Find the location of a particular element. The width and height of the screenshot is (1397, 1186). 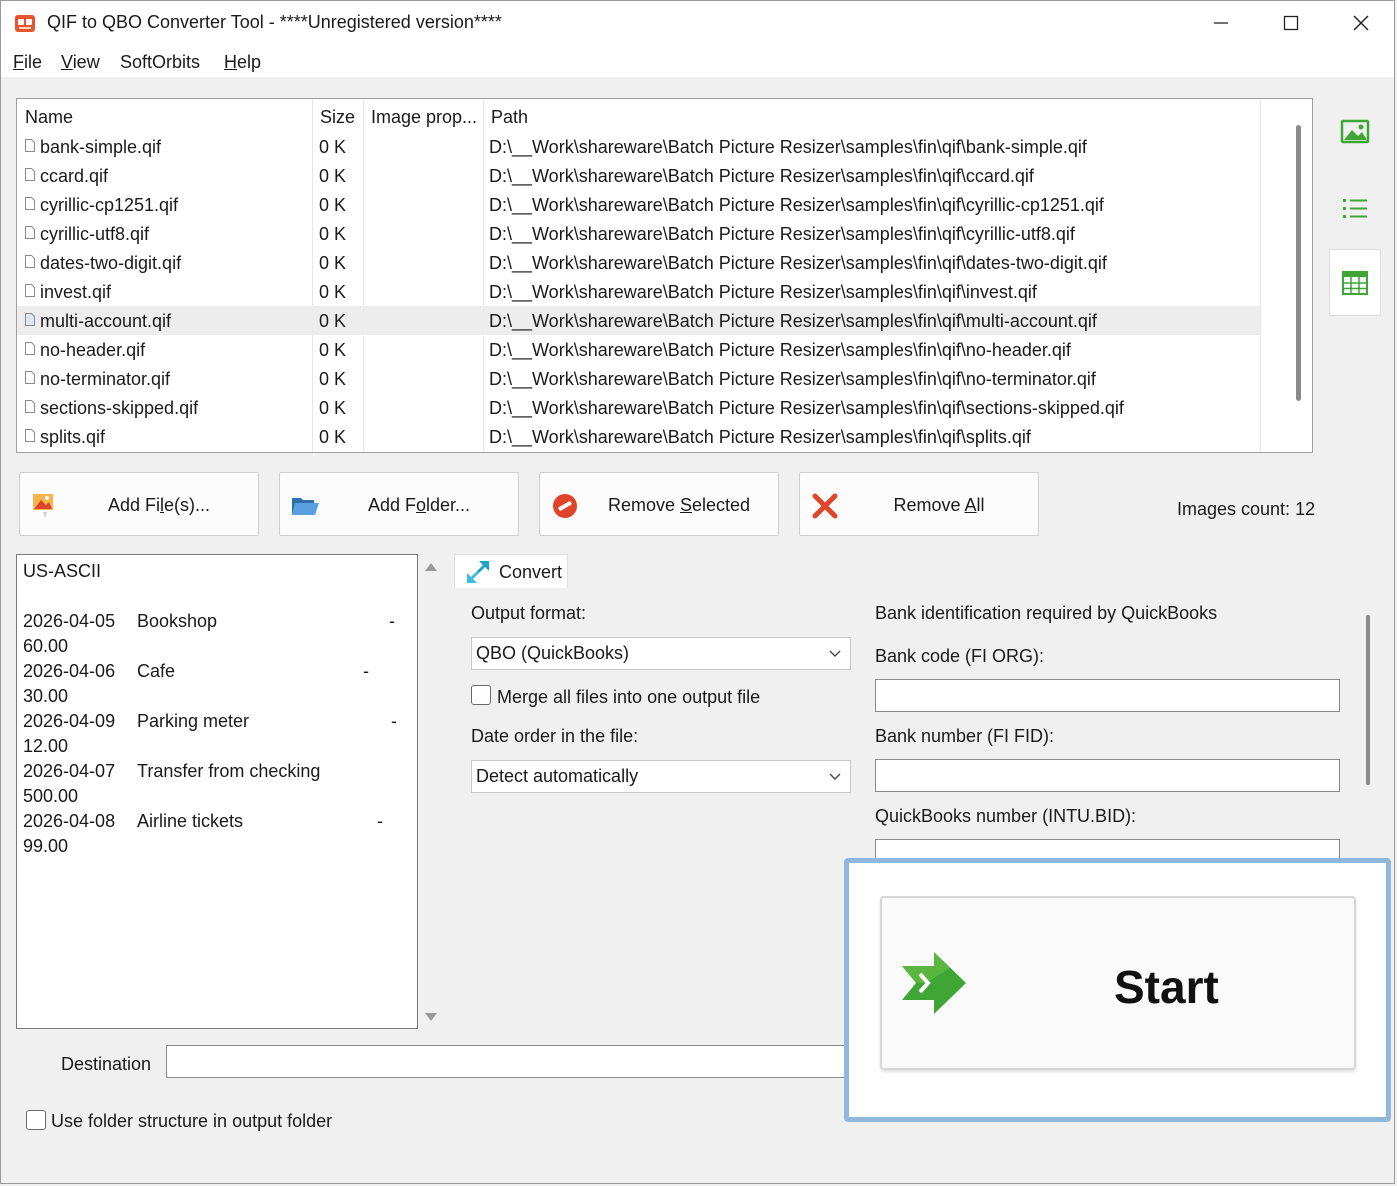

preview-amount: 12.00 is located at coordinates (46, 746).